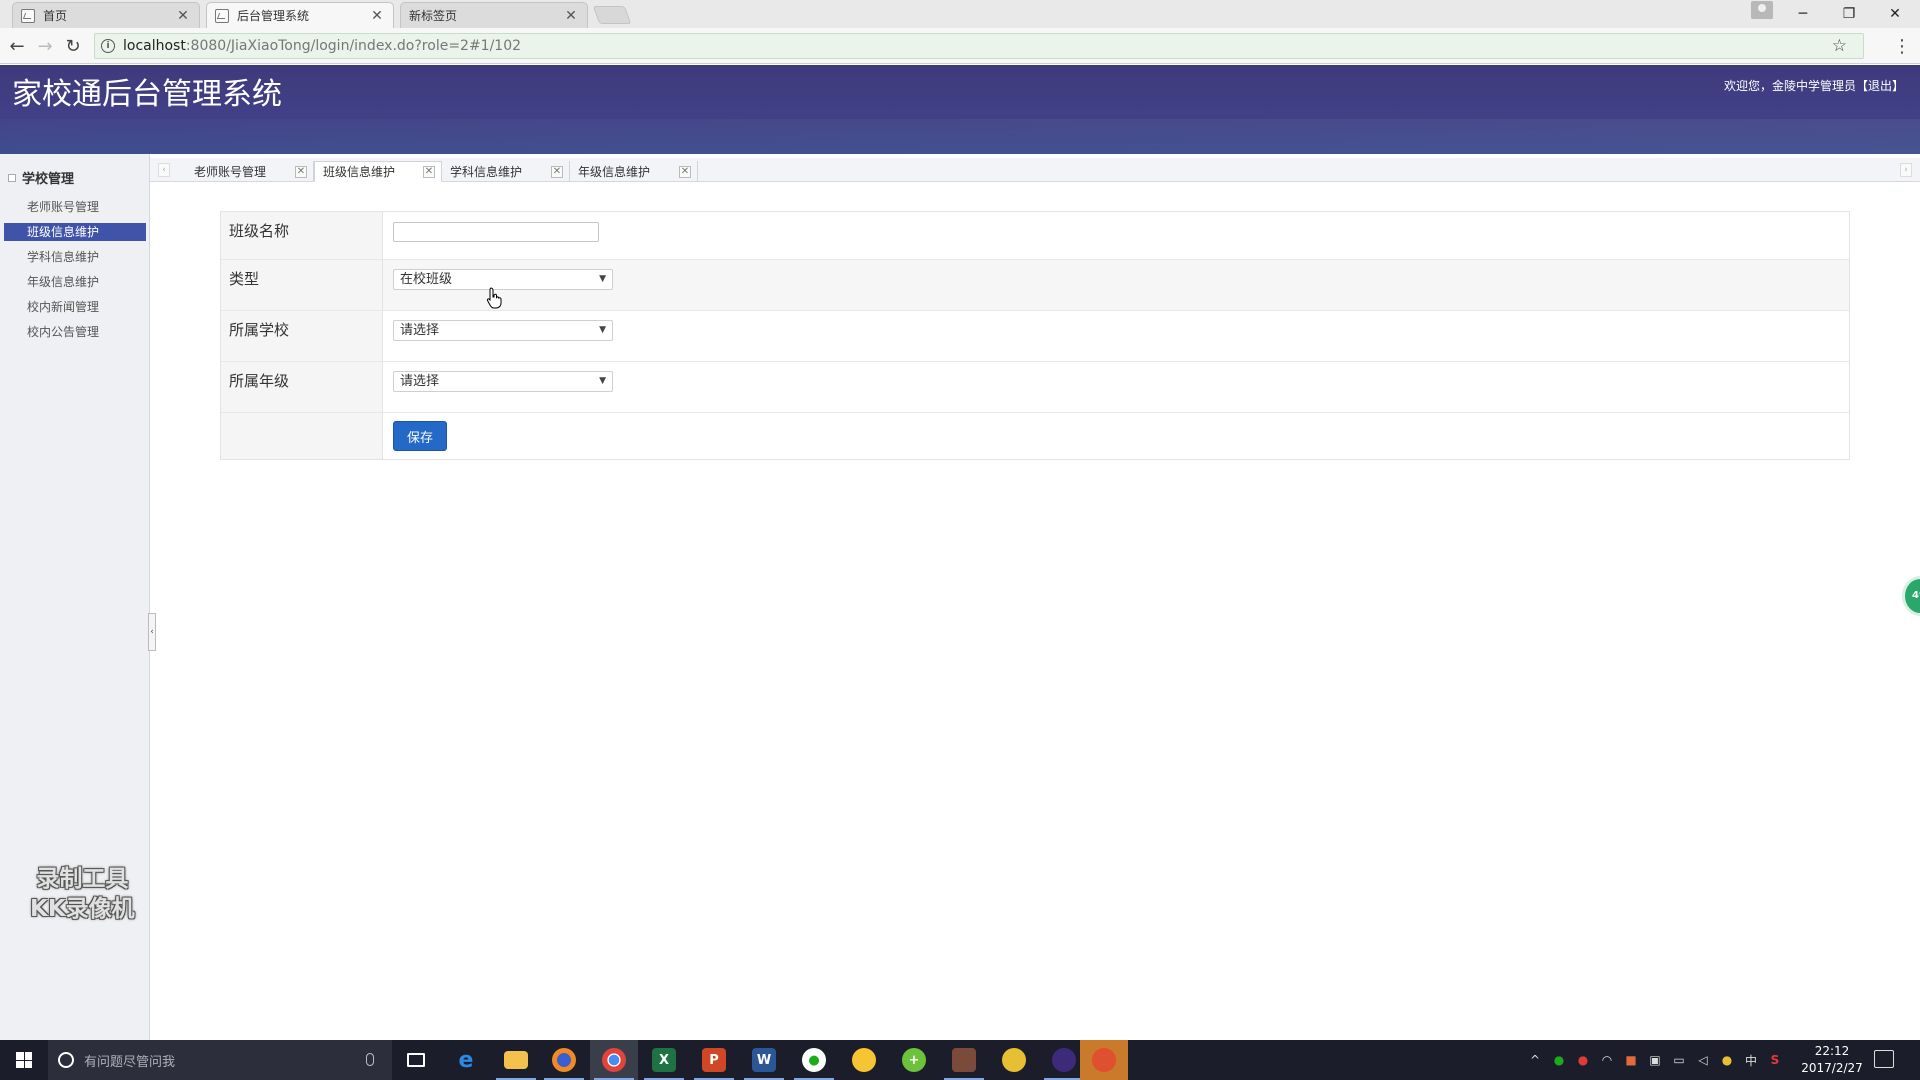  What do you see at coordinates (714, 1060) in the screenshot?
I see `taskbar-powerpoint: P` at bounding box center [714, 1060].